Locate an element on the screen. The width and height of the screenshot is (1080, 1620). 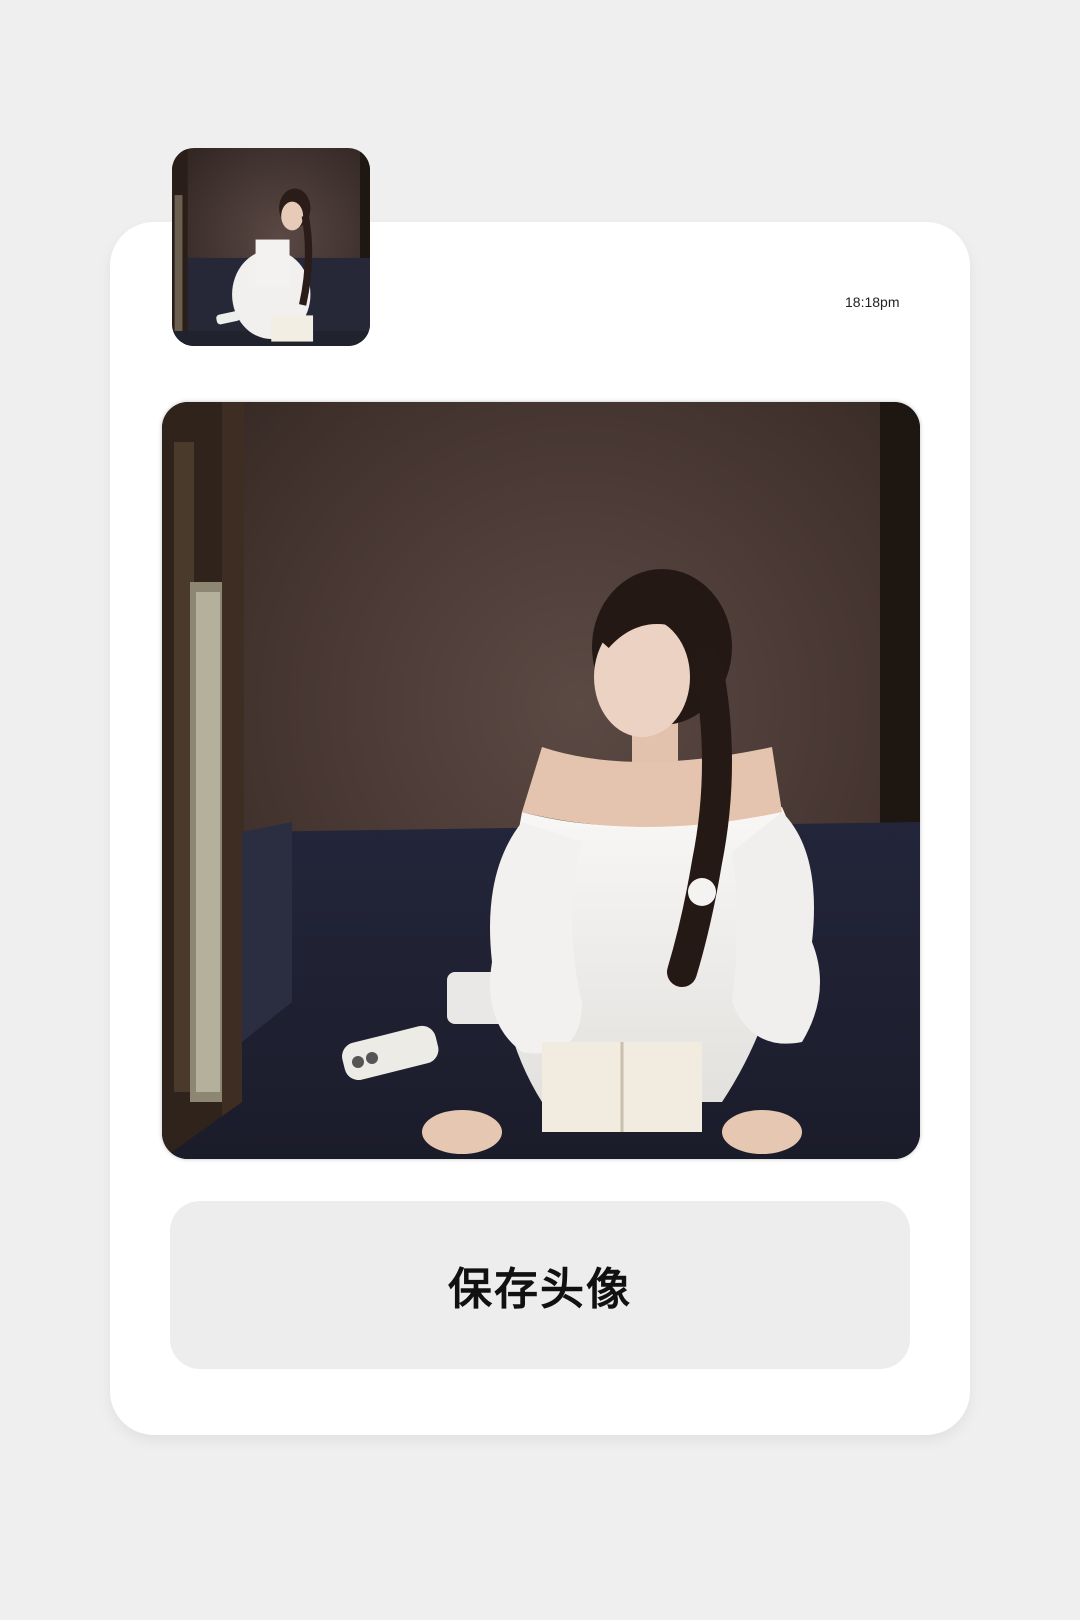
avatar-preview-image is located at coordinates (271, 247).